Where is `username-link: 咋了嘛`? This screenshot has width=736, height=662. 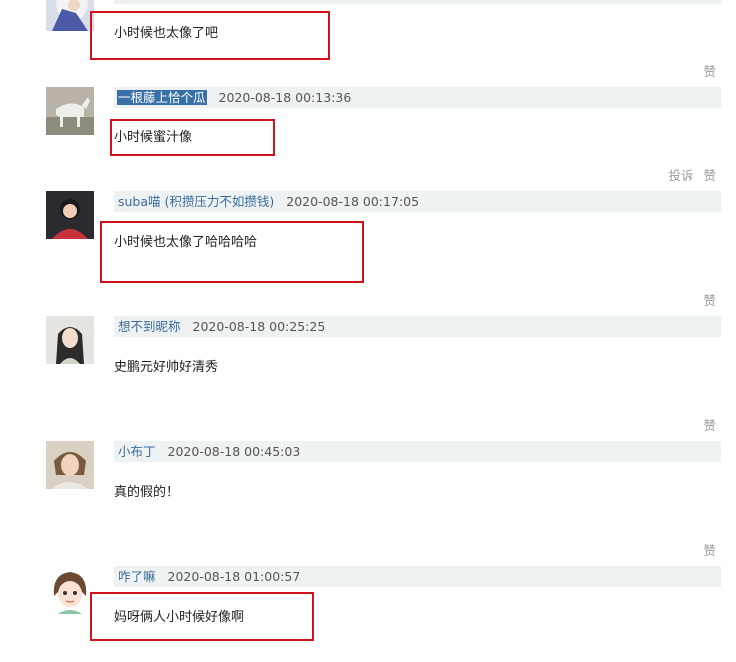 username-link: 咋了嘛 is located at coordinates (137, 576).